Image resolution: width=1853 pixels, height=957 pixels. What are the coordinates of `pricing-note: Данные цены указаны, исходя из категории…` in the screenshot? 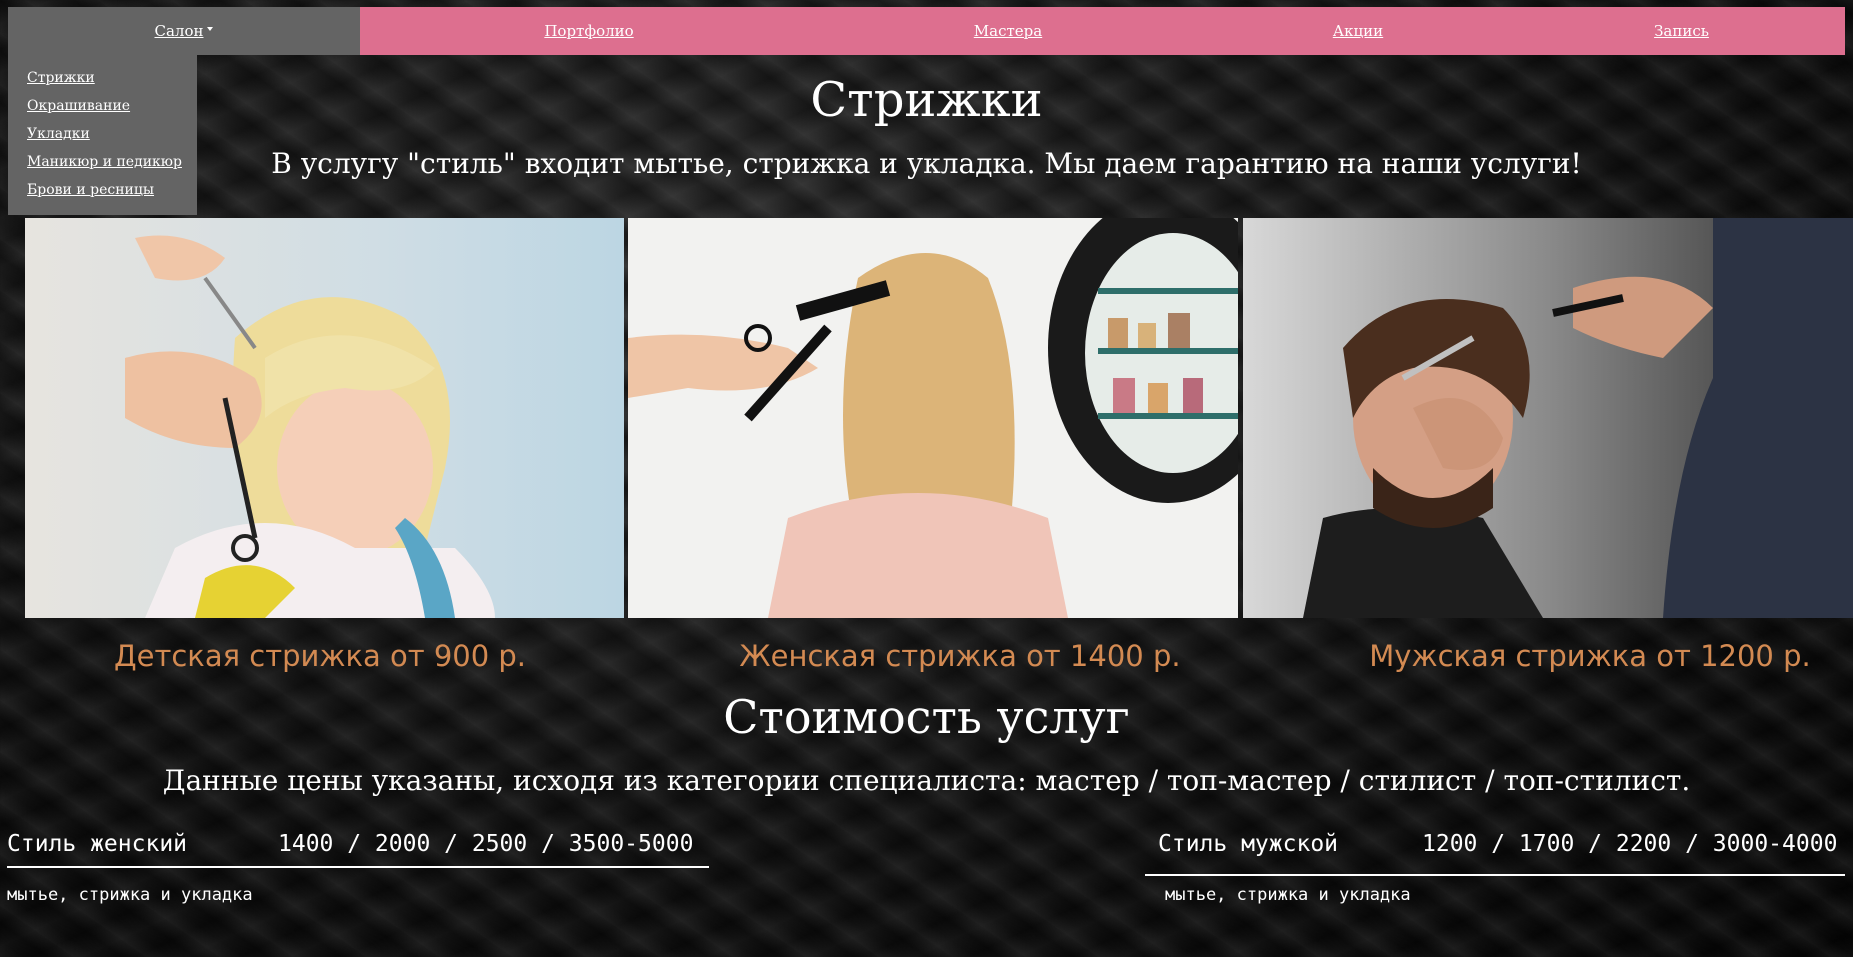 It's located at (926, 780).